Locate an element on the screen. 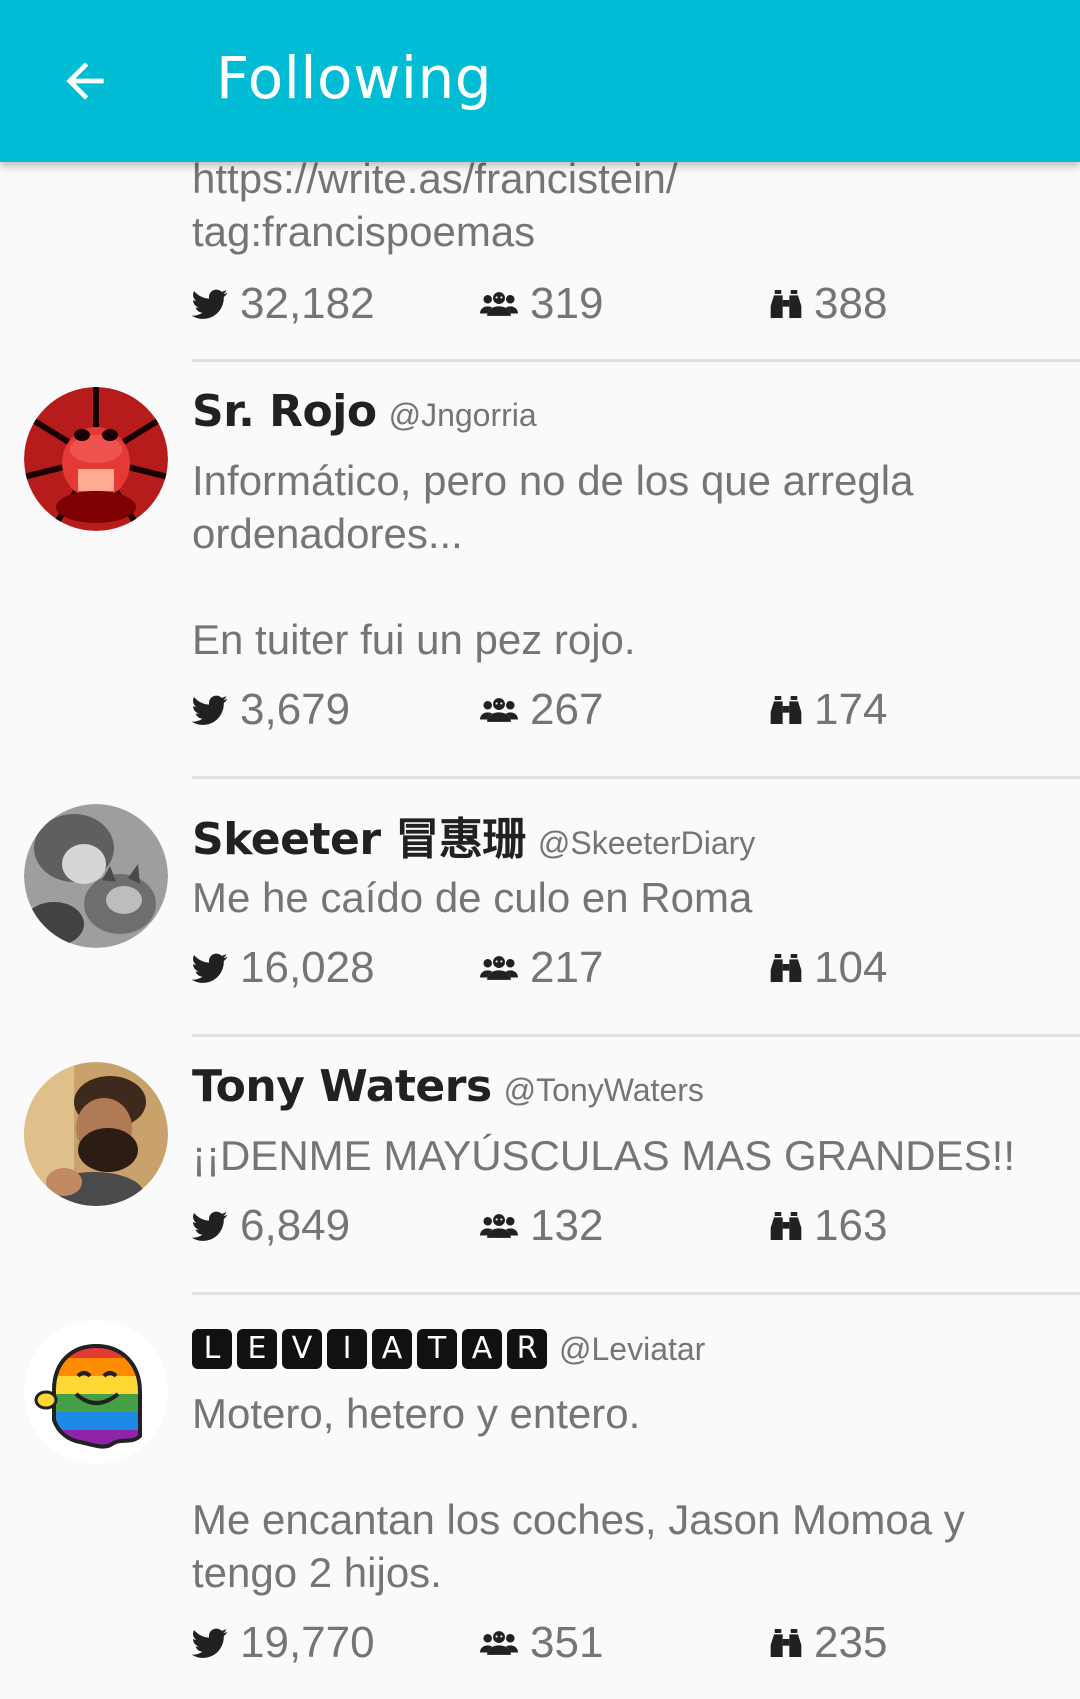  followers-stat: 351 is located at coordinates (541, 1643).